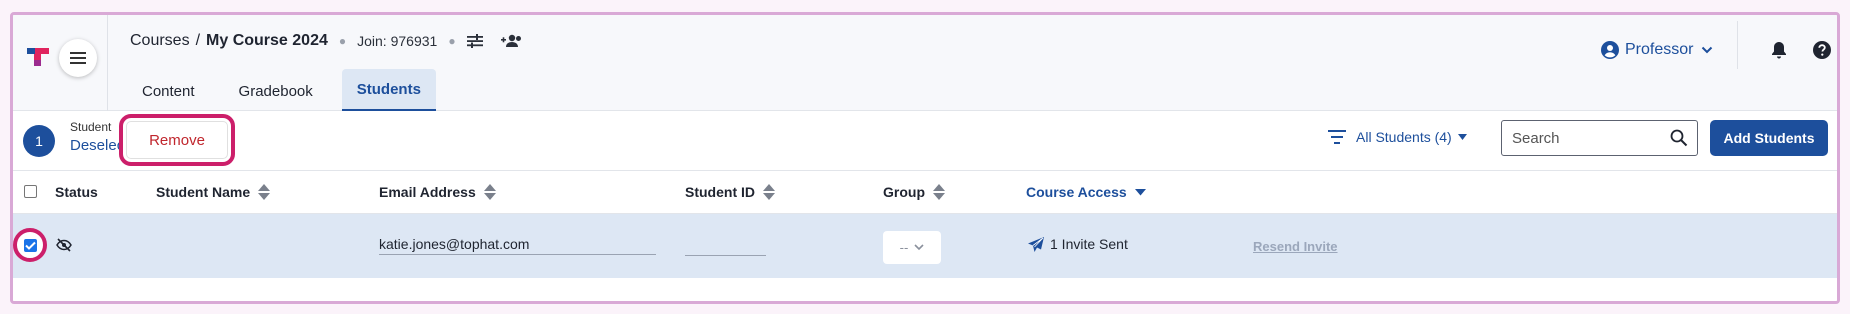 The height and width of the screenshot is (314, 1850). Describe the element at coordinates (1089, 244) in the screenshot. I see `course-access-status: 1 Invite Sent` at that location.